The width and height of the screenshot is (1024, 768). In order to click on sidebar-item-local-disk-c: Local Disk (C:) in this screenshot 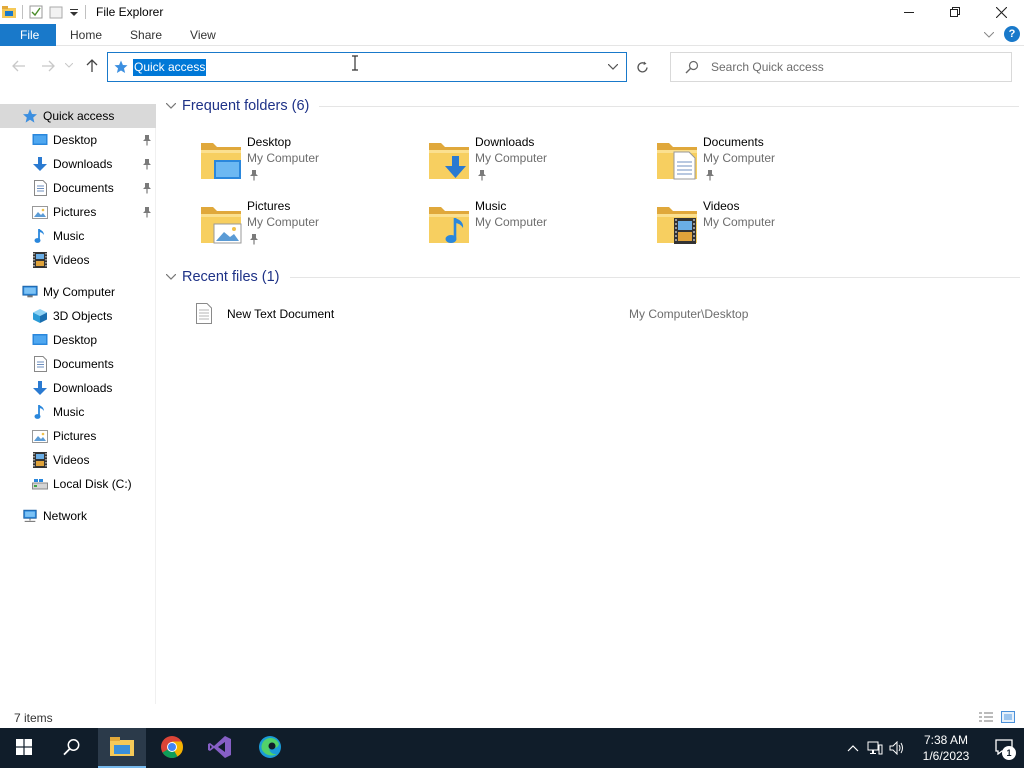, I will do `click(78, 484)`.